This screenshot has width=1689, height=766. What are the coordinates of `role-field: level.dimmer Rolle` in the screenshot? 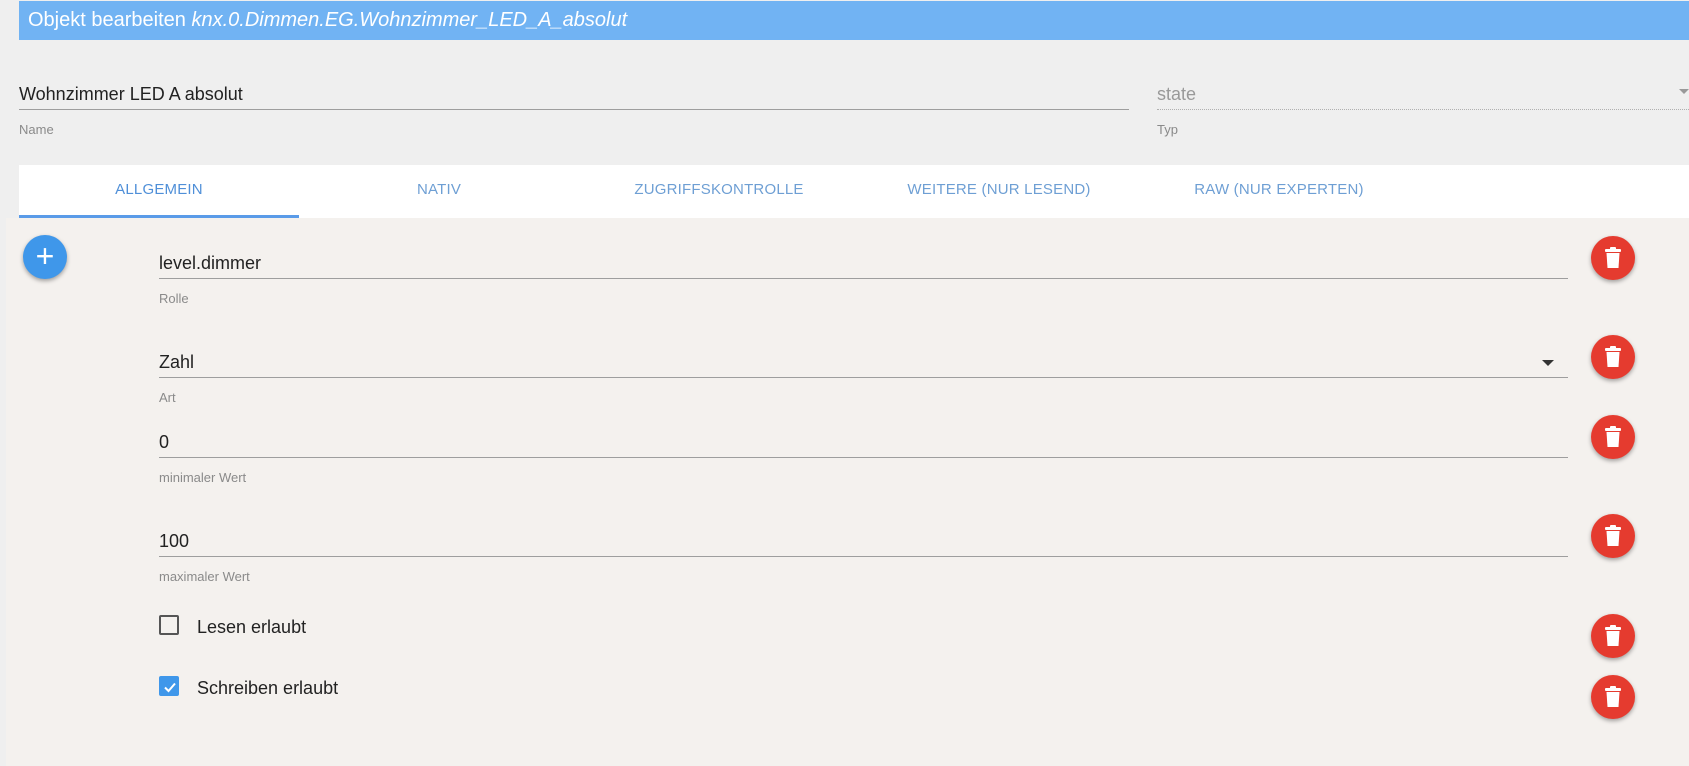 It's located at (863, 277).